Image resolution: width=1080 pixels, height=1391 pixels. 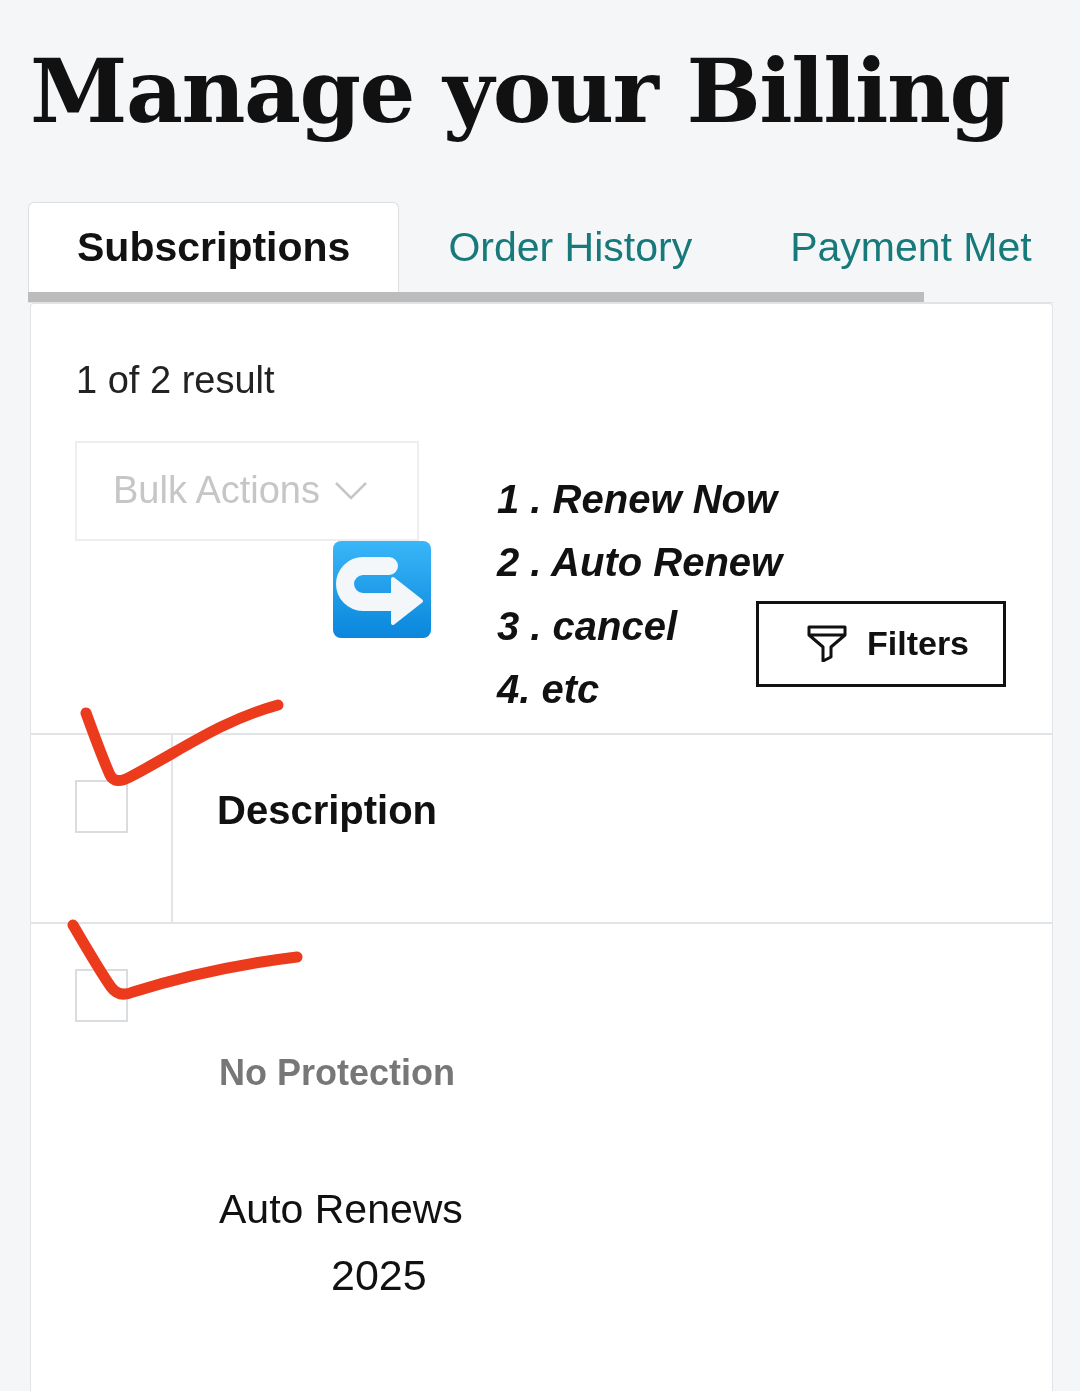 I want to click on handwritten-list-item: 3 . cancel, so click(x=587, y=626).